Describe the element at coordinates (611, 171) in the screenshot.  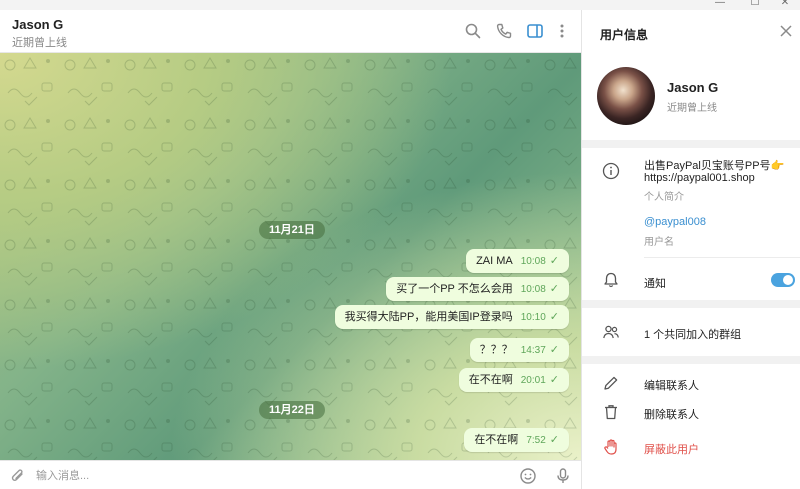
I see `info-icon` at that location.